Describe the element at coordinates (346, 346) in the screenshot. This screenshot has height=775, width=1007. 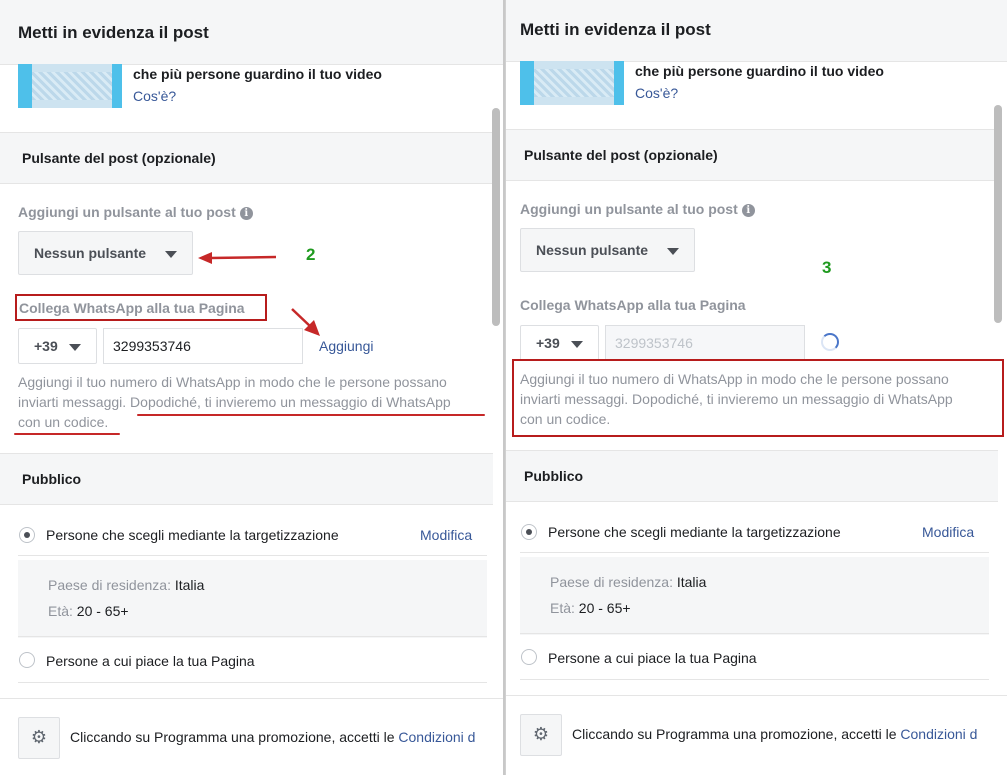
I see `add-link: Aggiungi` at that location.